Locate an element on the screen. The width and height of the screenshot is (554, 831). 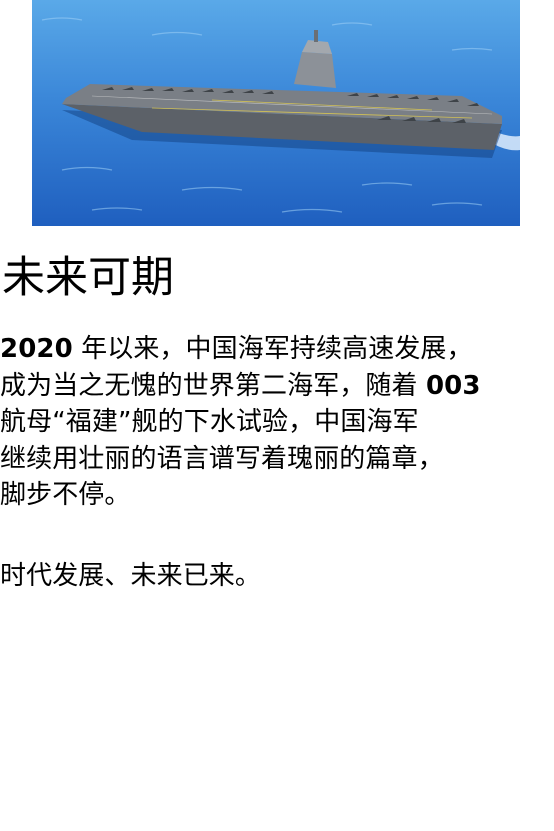
paragraph-line: 成为当之无愧的世界第二海军，随着 003 is located at coordinates (277, 386).